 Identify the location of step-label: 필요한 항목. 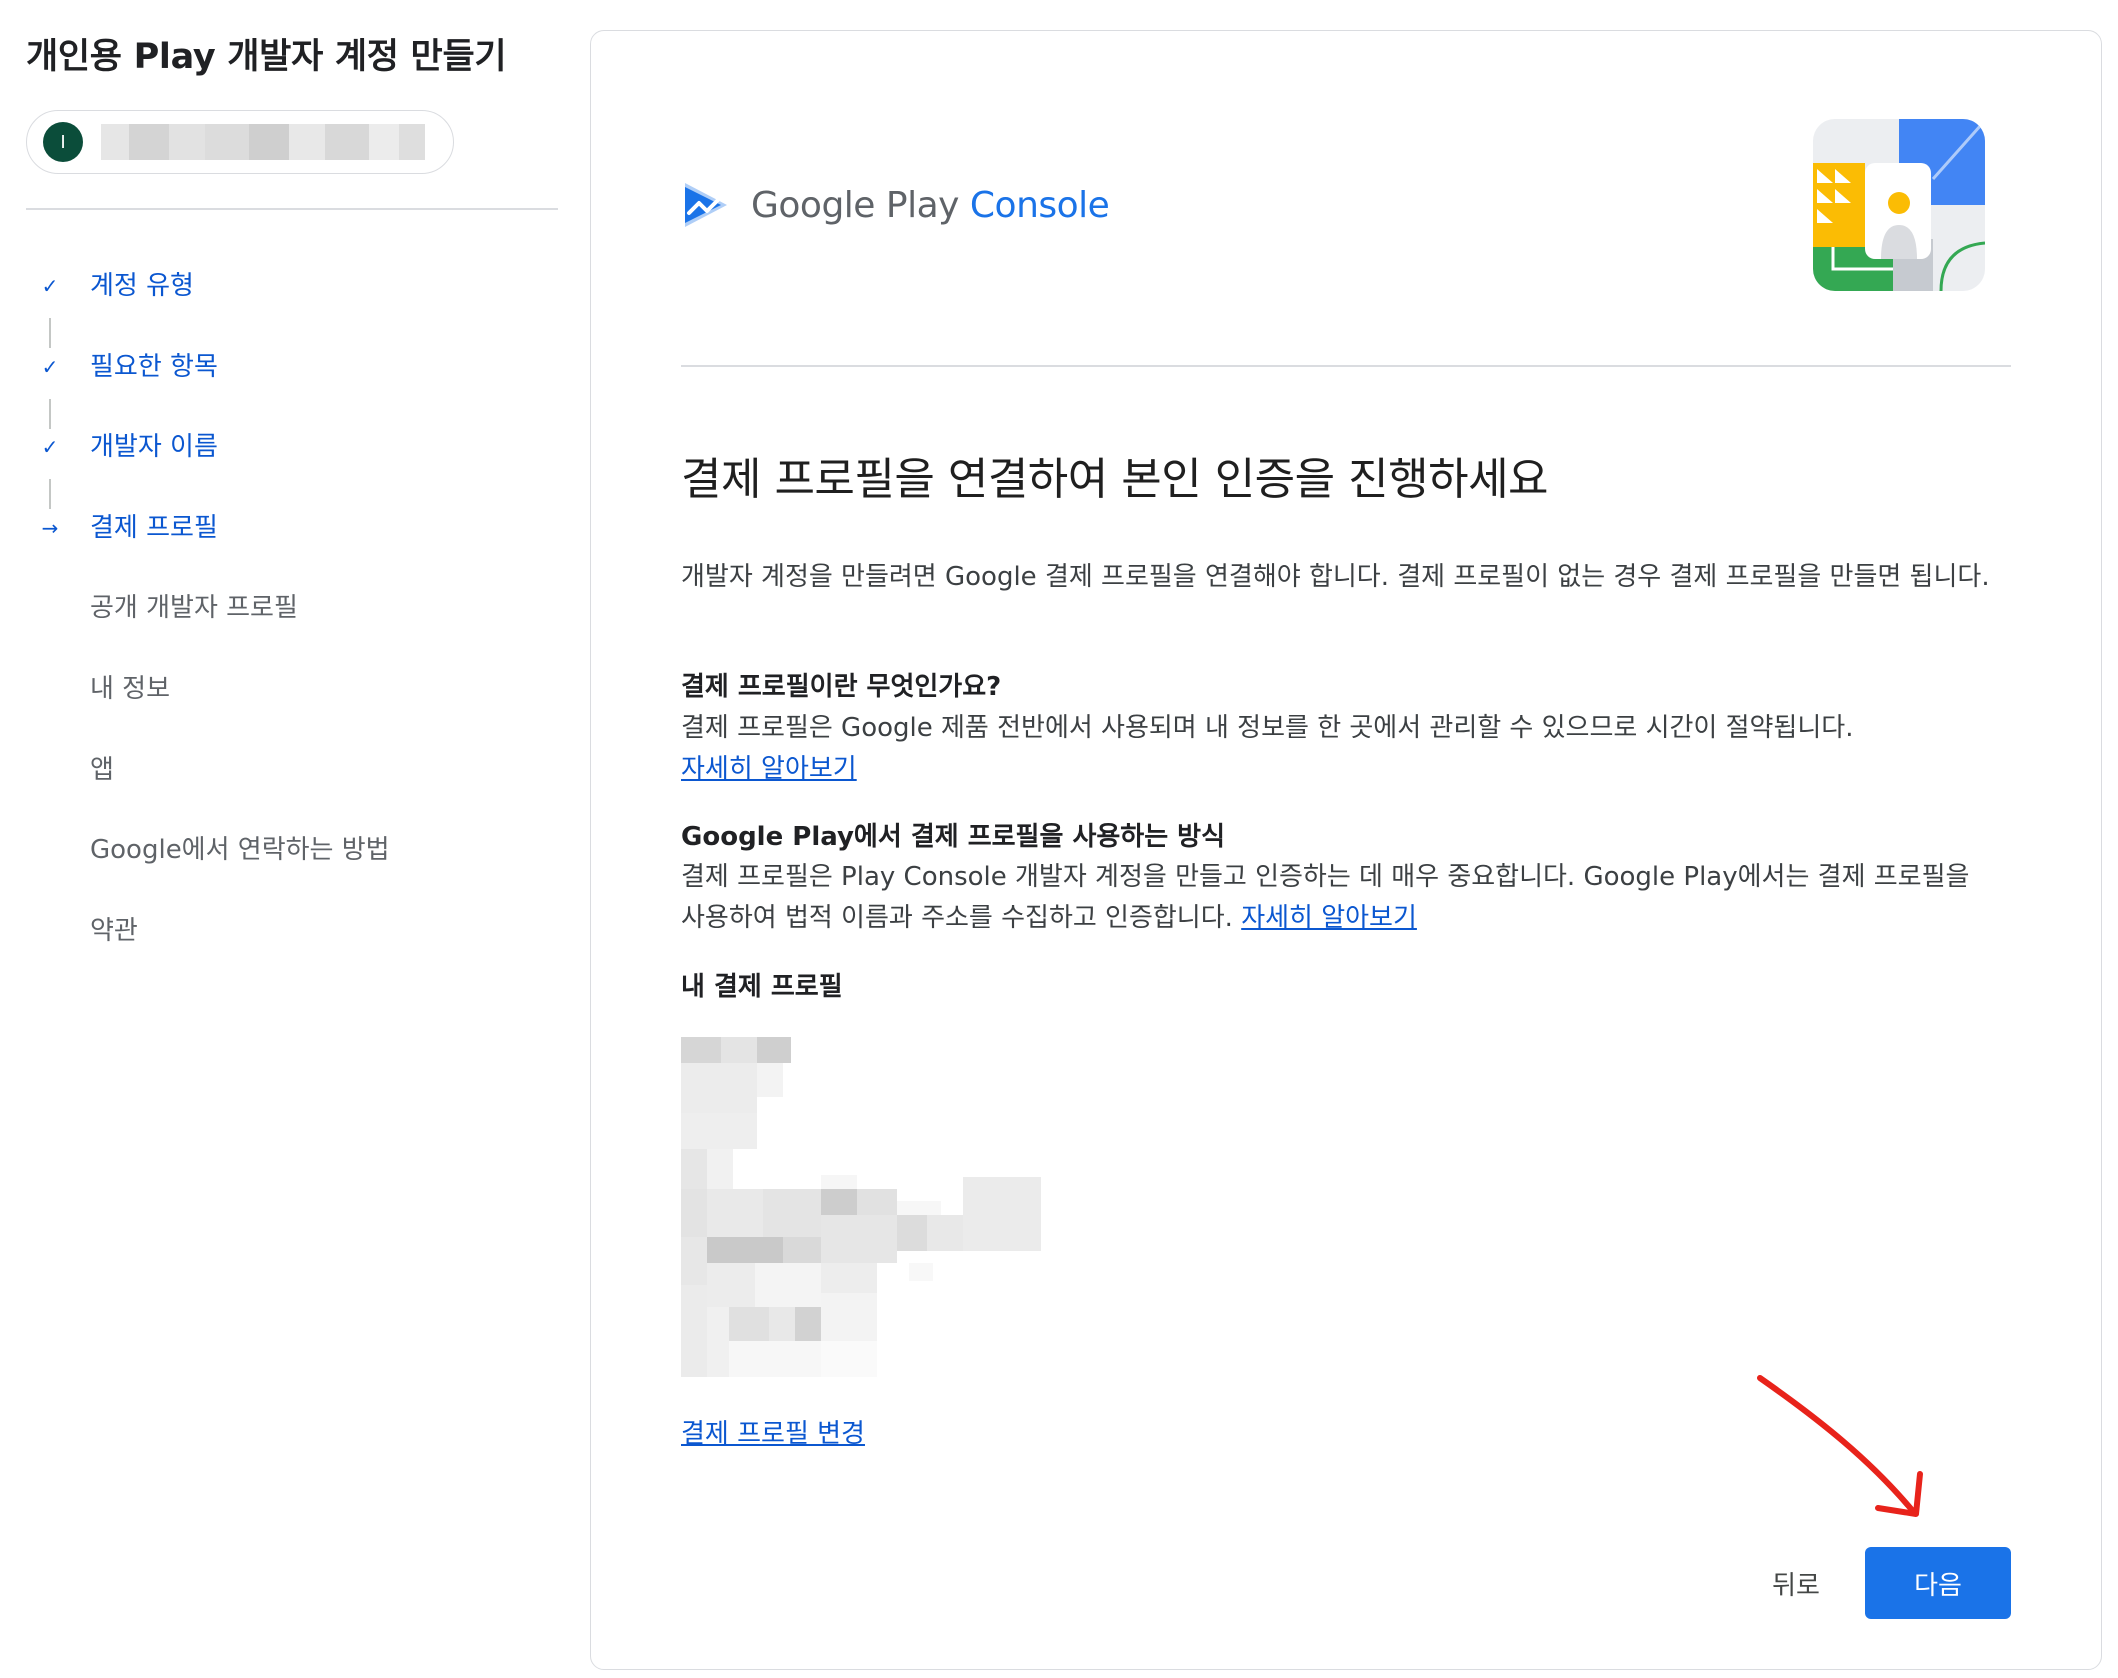
(154, 366).